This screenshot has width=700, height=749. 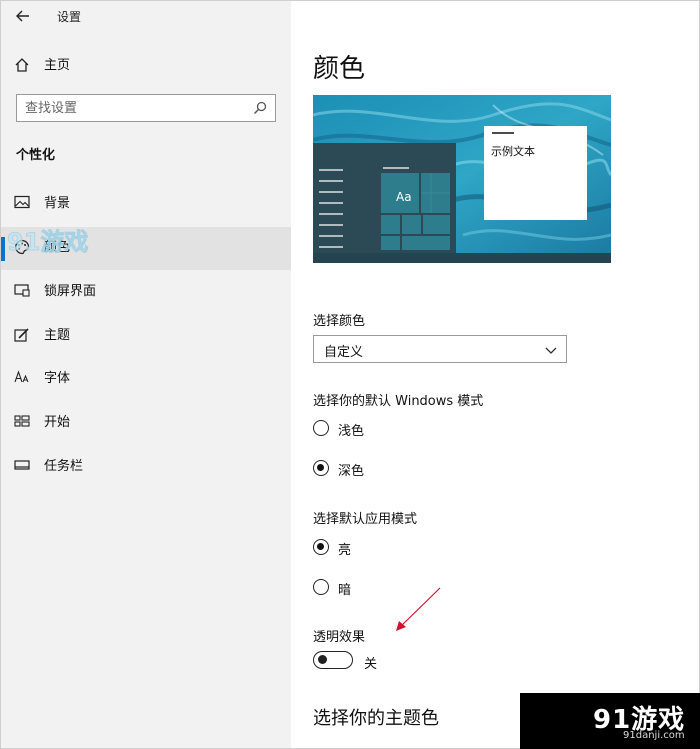 I want to click on font-icon, so click(x=22, y=379).